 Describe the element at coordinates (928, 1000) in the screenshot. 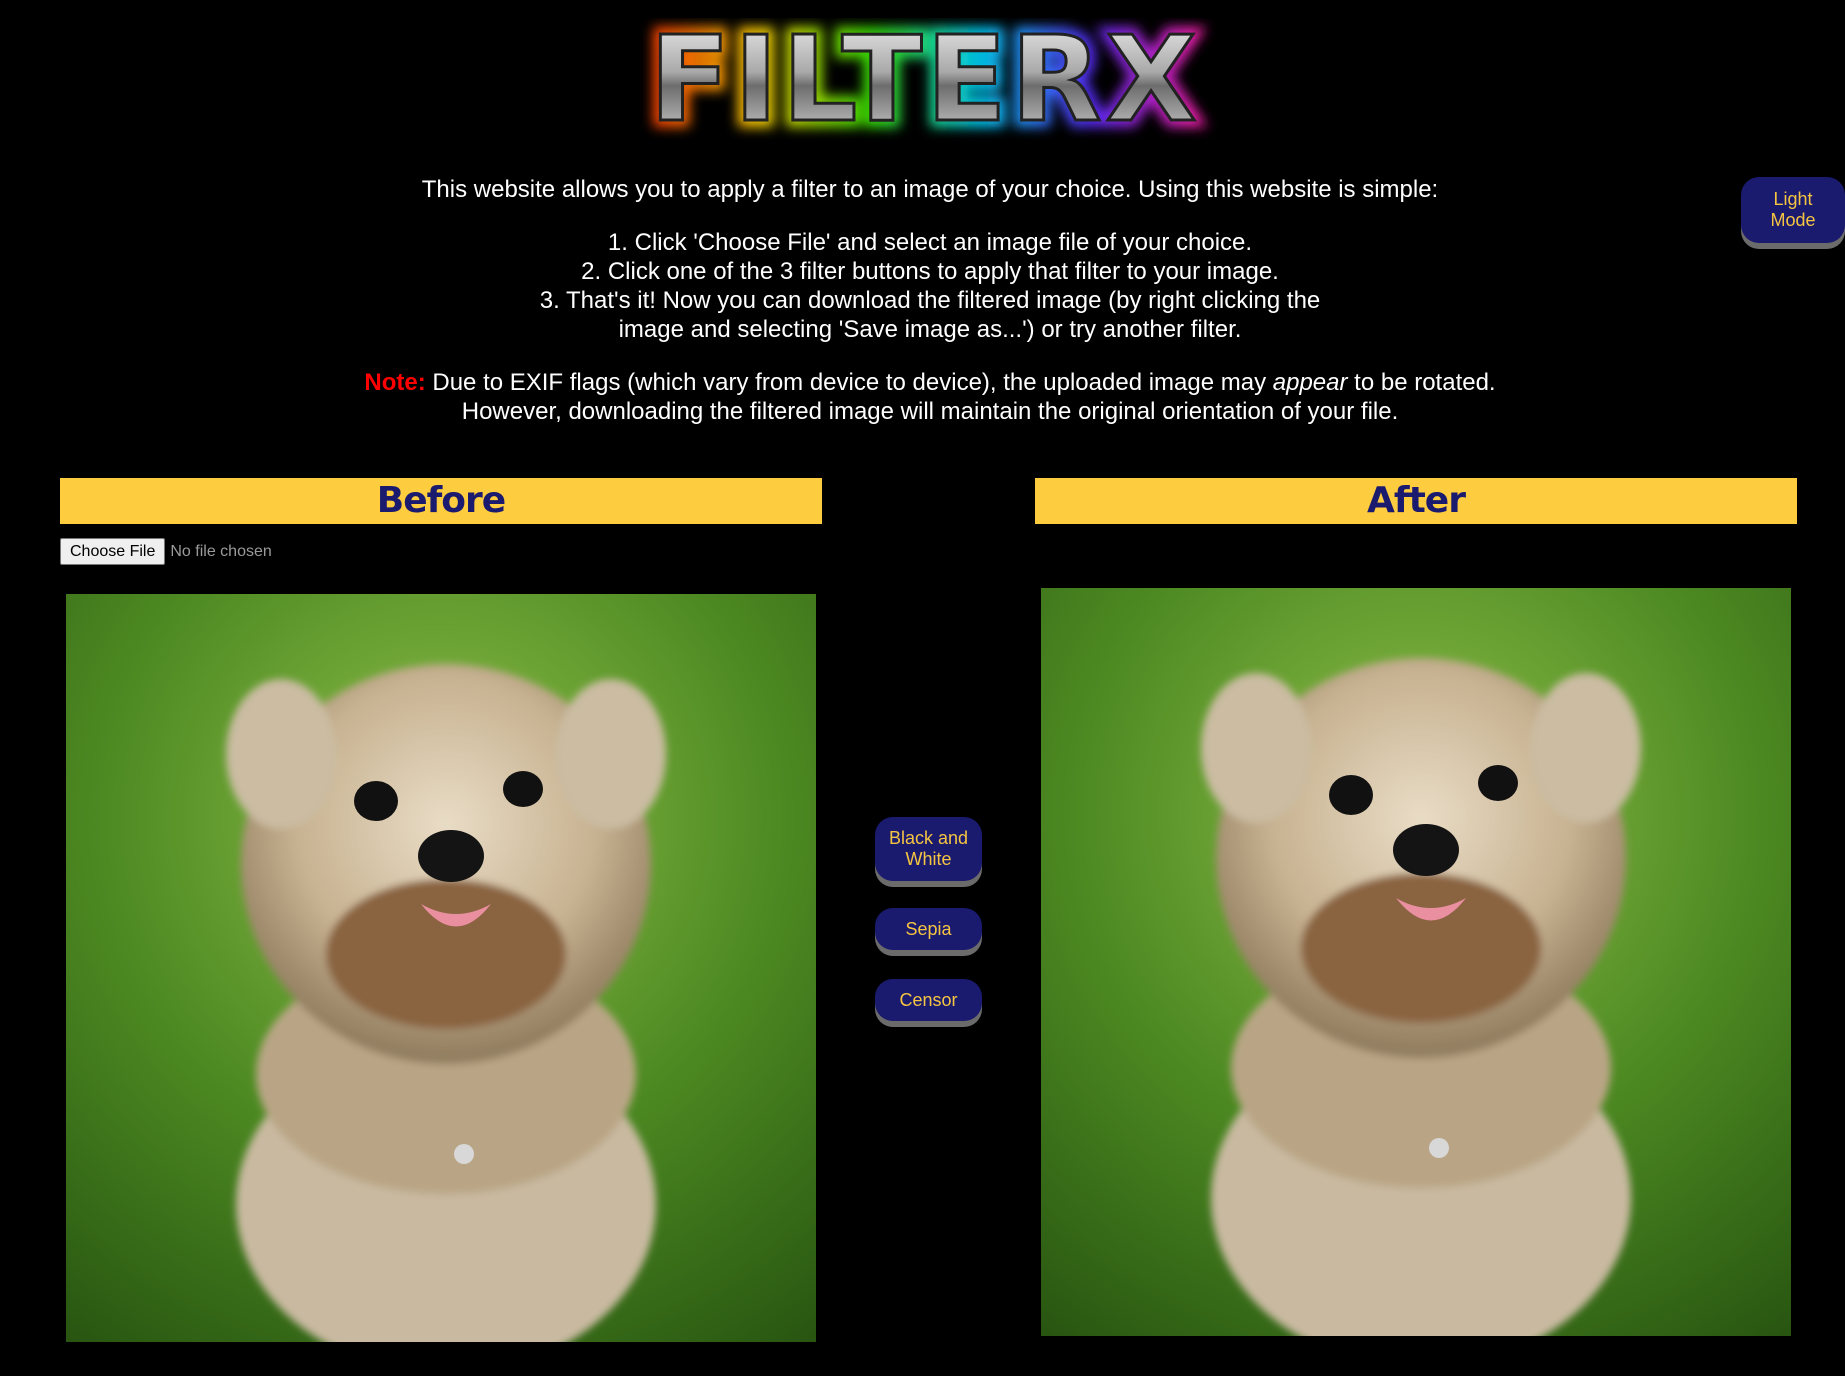

I see `censor-button: Censor` at that location.